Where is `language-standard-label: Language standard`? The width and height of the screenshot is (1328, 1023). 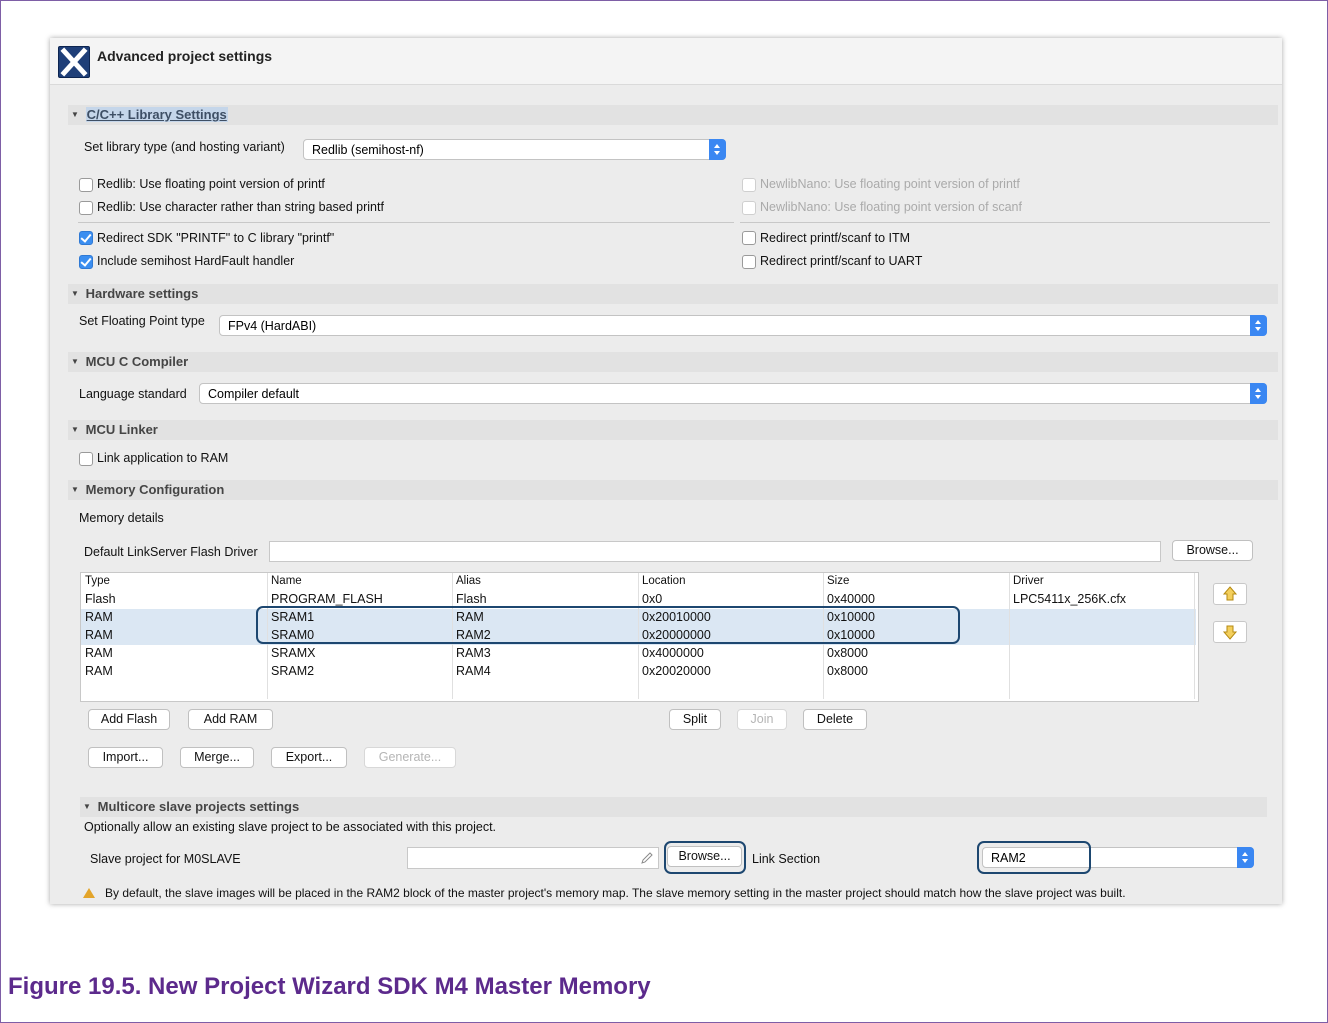 language-standard-label: Language standard is located at coordinates (133, 394).